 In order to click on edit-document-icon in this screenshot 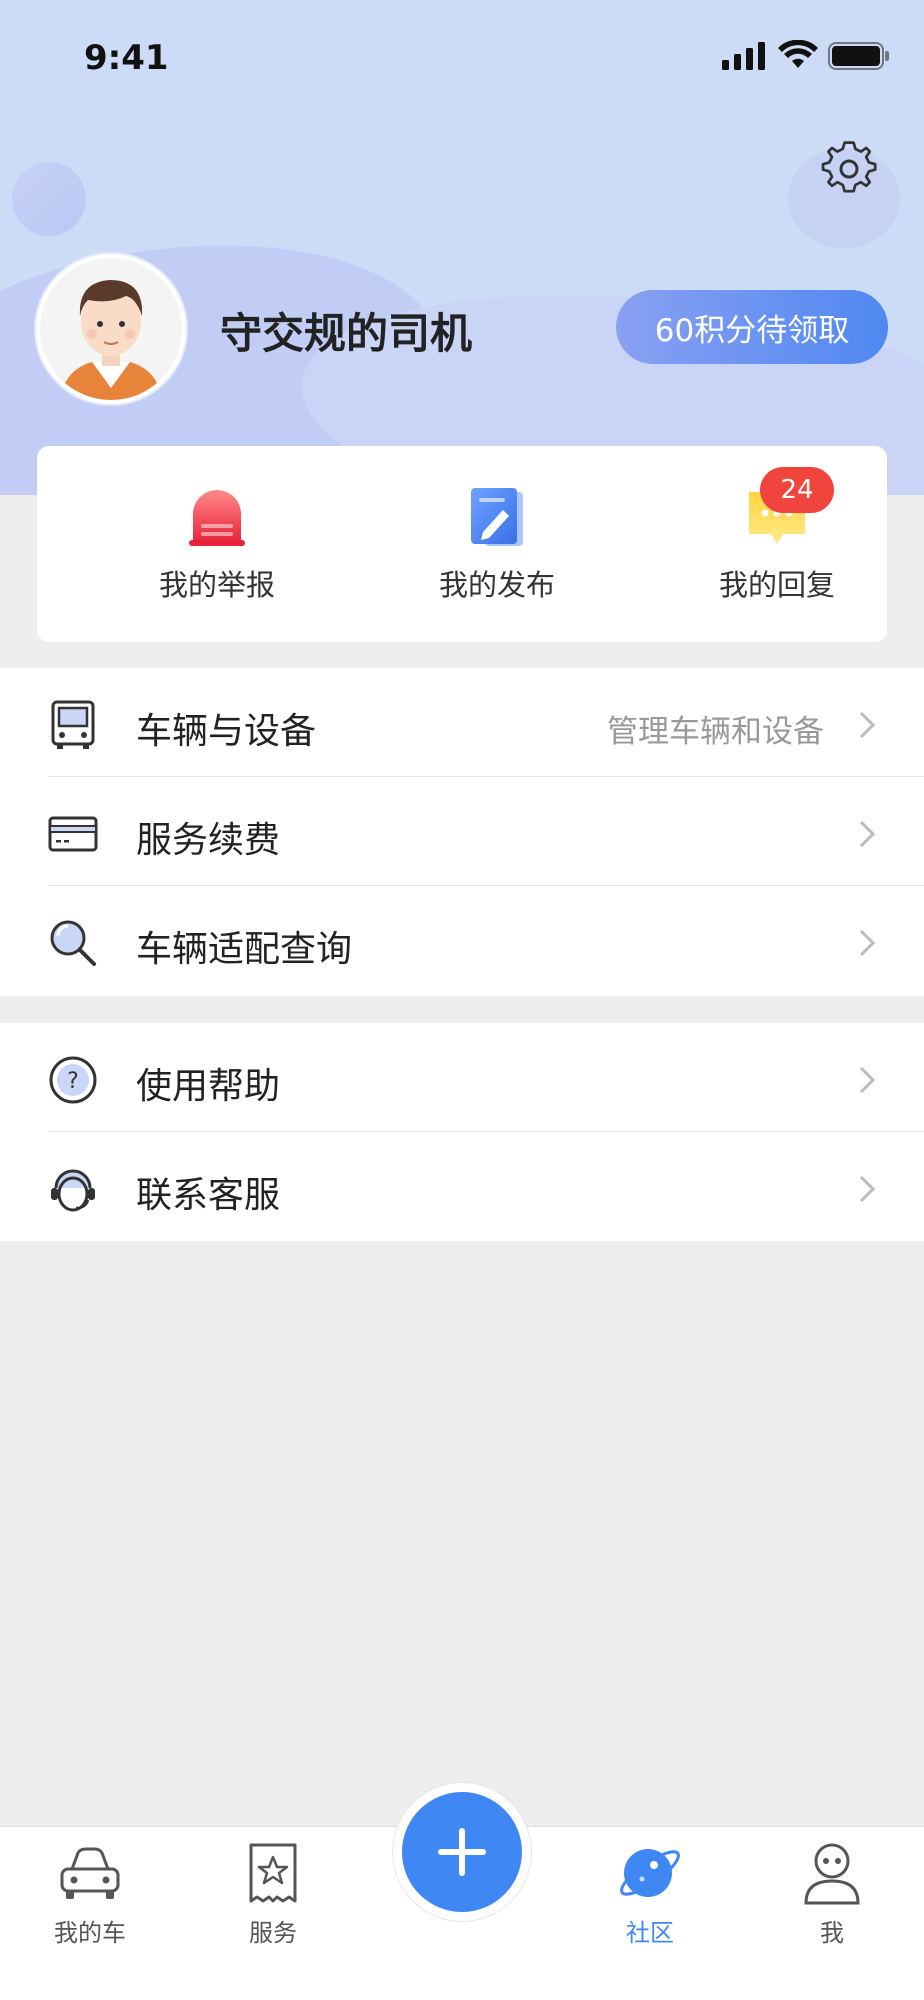, I will do `click(497, 517)`.